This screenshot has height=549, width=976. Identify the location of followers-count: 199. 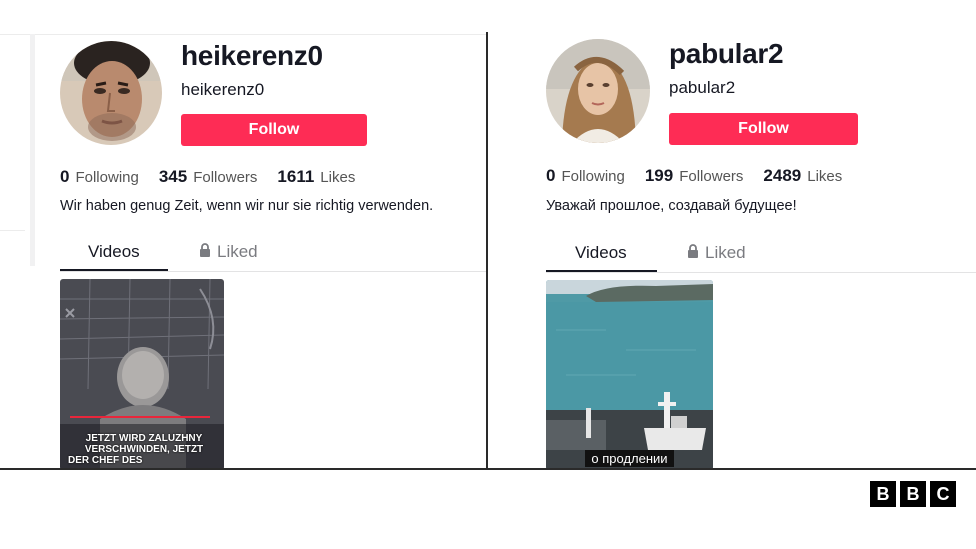
(659, 175).